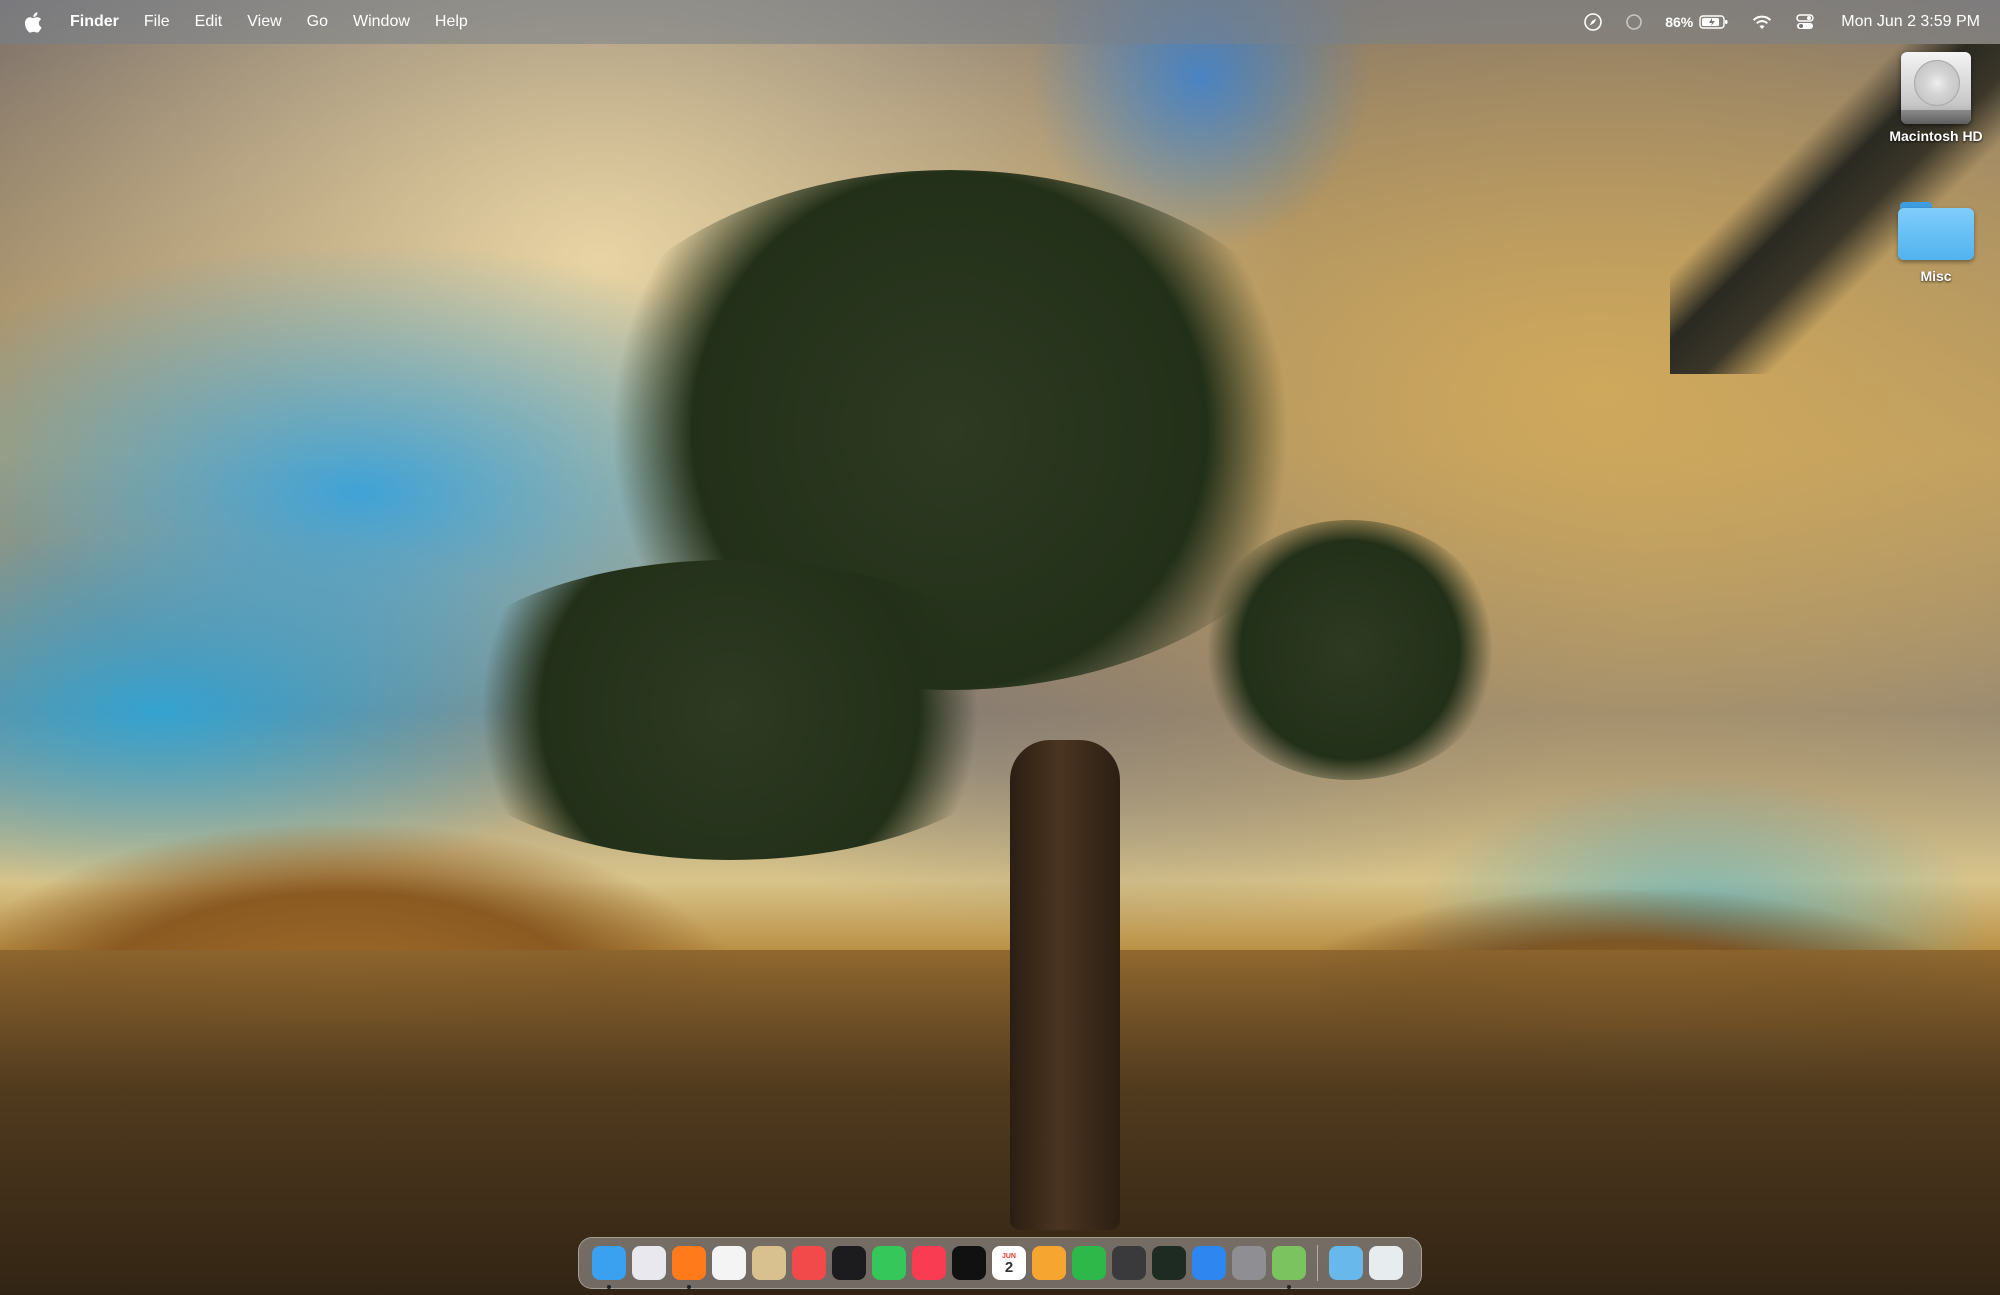 The height and width of the screenshot is (1295, 2000). Describe the element at coordinates (689, 1267) in the screenshot. I see `dock-firefox-icon` at that location.